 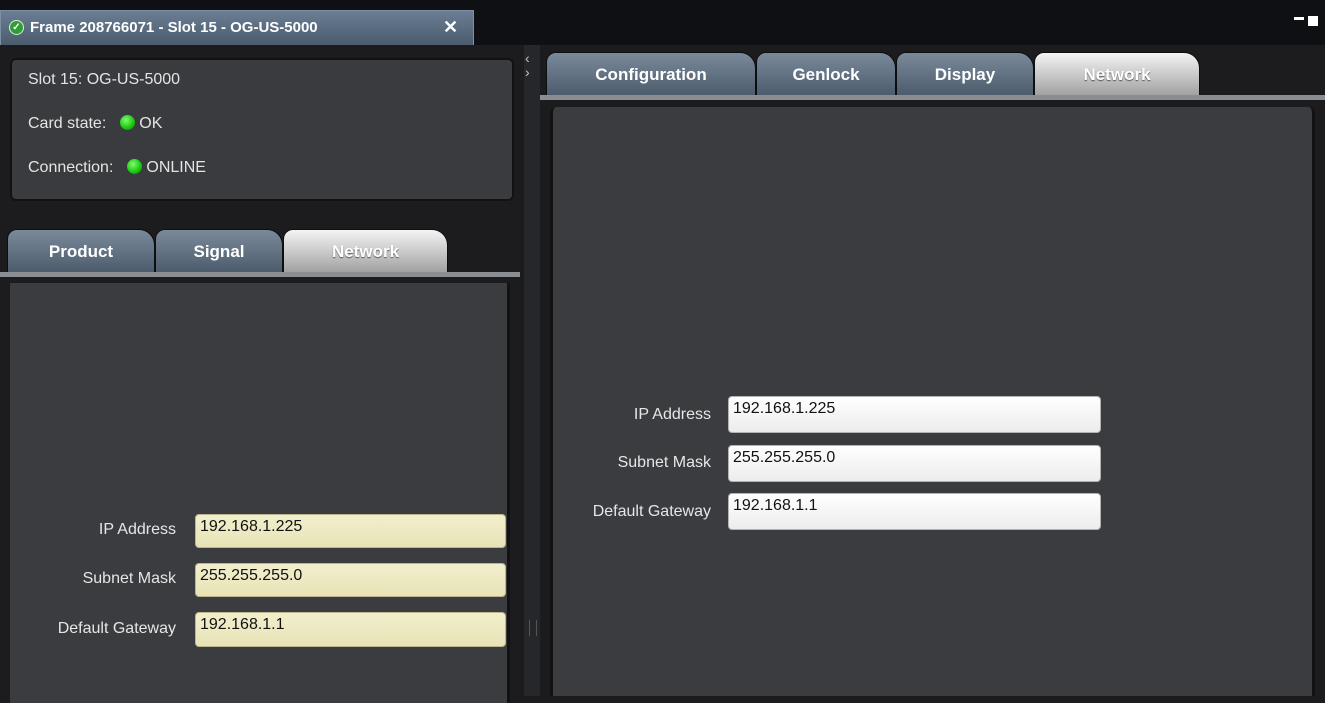 I want to click on splitter-grip-icon, so click(x=533, y=628).